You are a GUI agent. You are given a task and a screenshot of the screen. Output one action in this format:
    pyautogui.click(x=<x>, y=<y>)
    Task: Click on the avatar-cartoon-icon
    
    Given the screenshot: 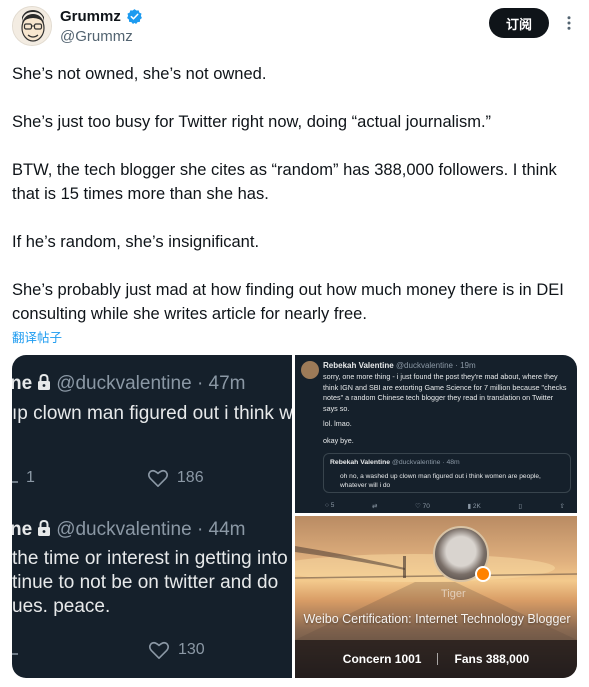 What is the action you would take?
    pyautogui.click(x=32, y=26)
    